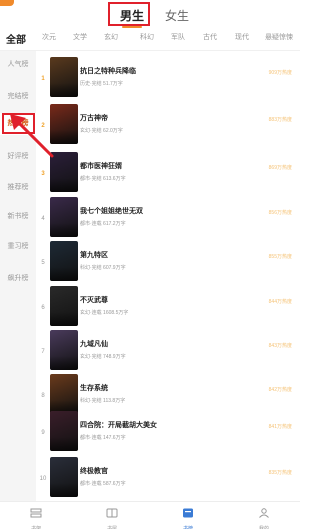  What do you see at coordinates (264, 513) in the screenshot?
I see `profile-icon` at bounding box center [264, 513].